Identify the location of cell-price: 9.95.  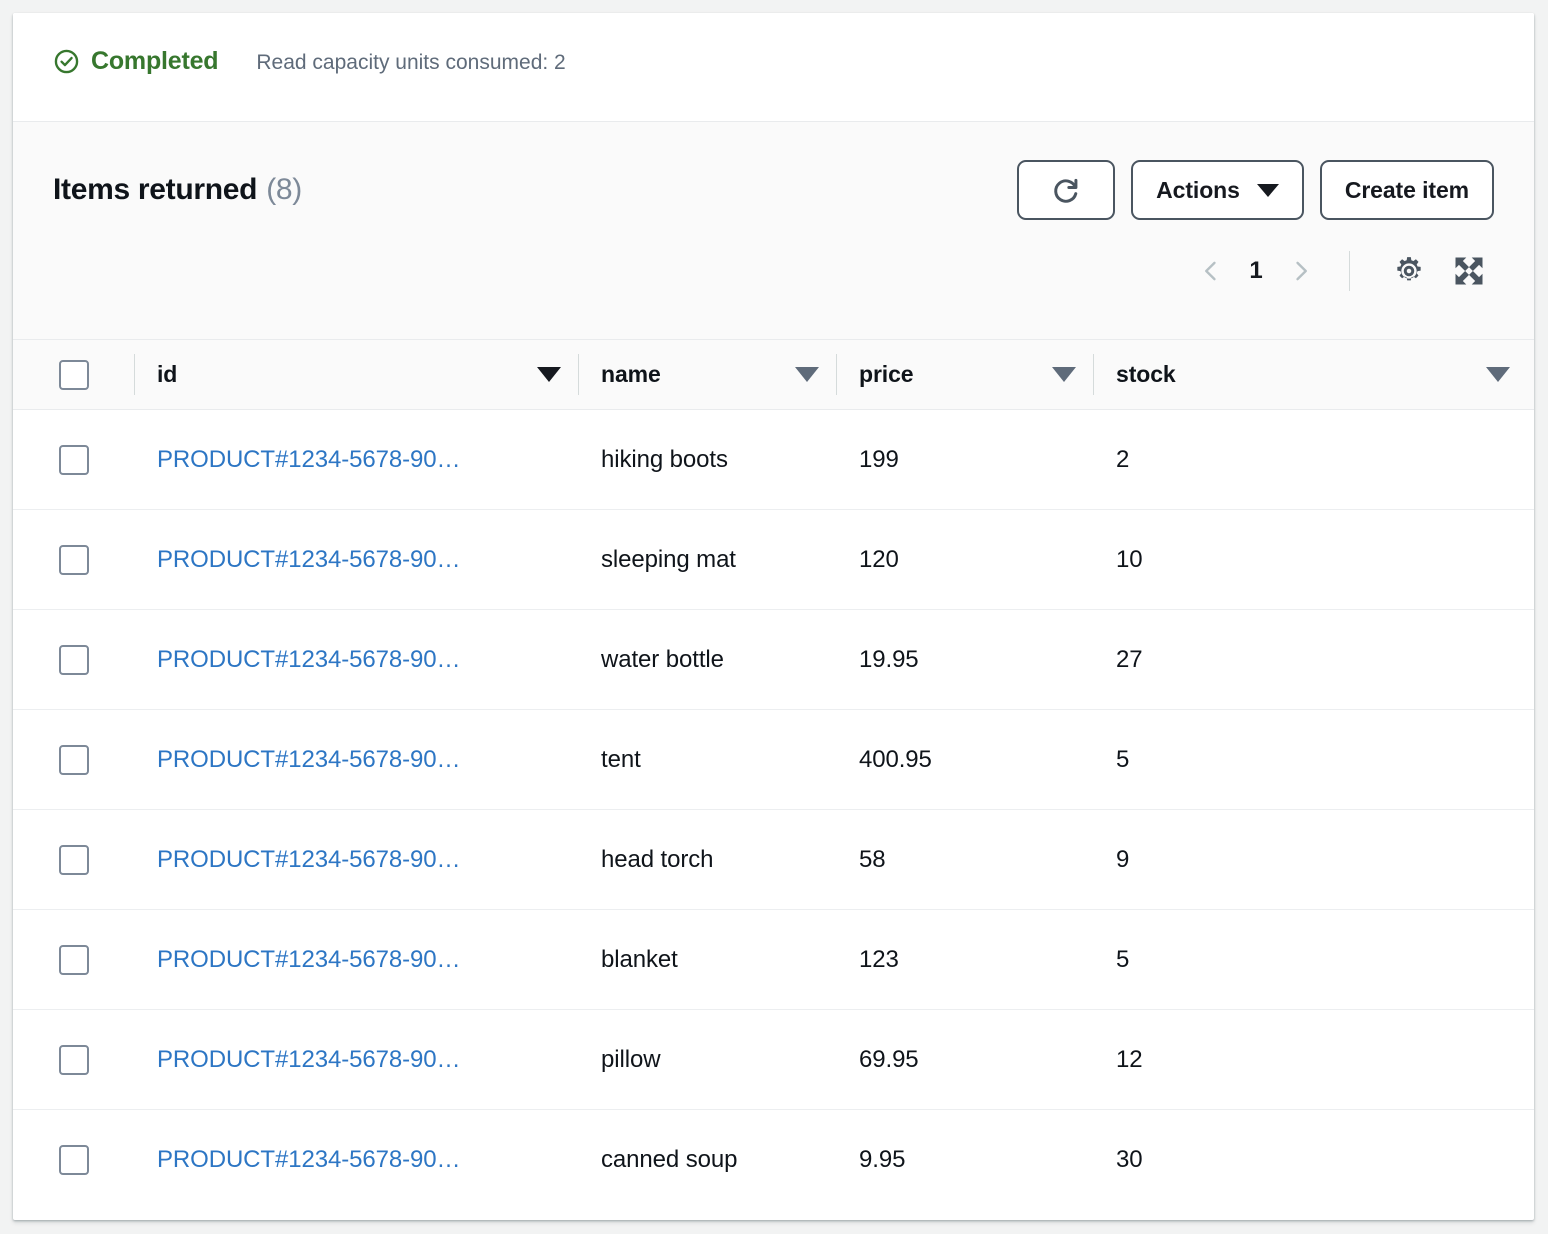
(882, 1159).